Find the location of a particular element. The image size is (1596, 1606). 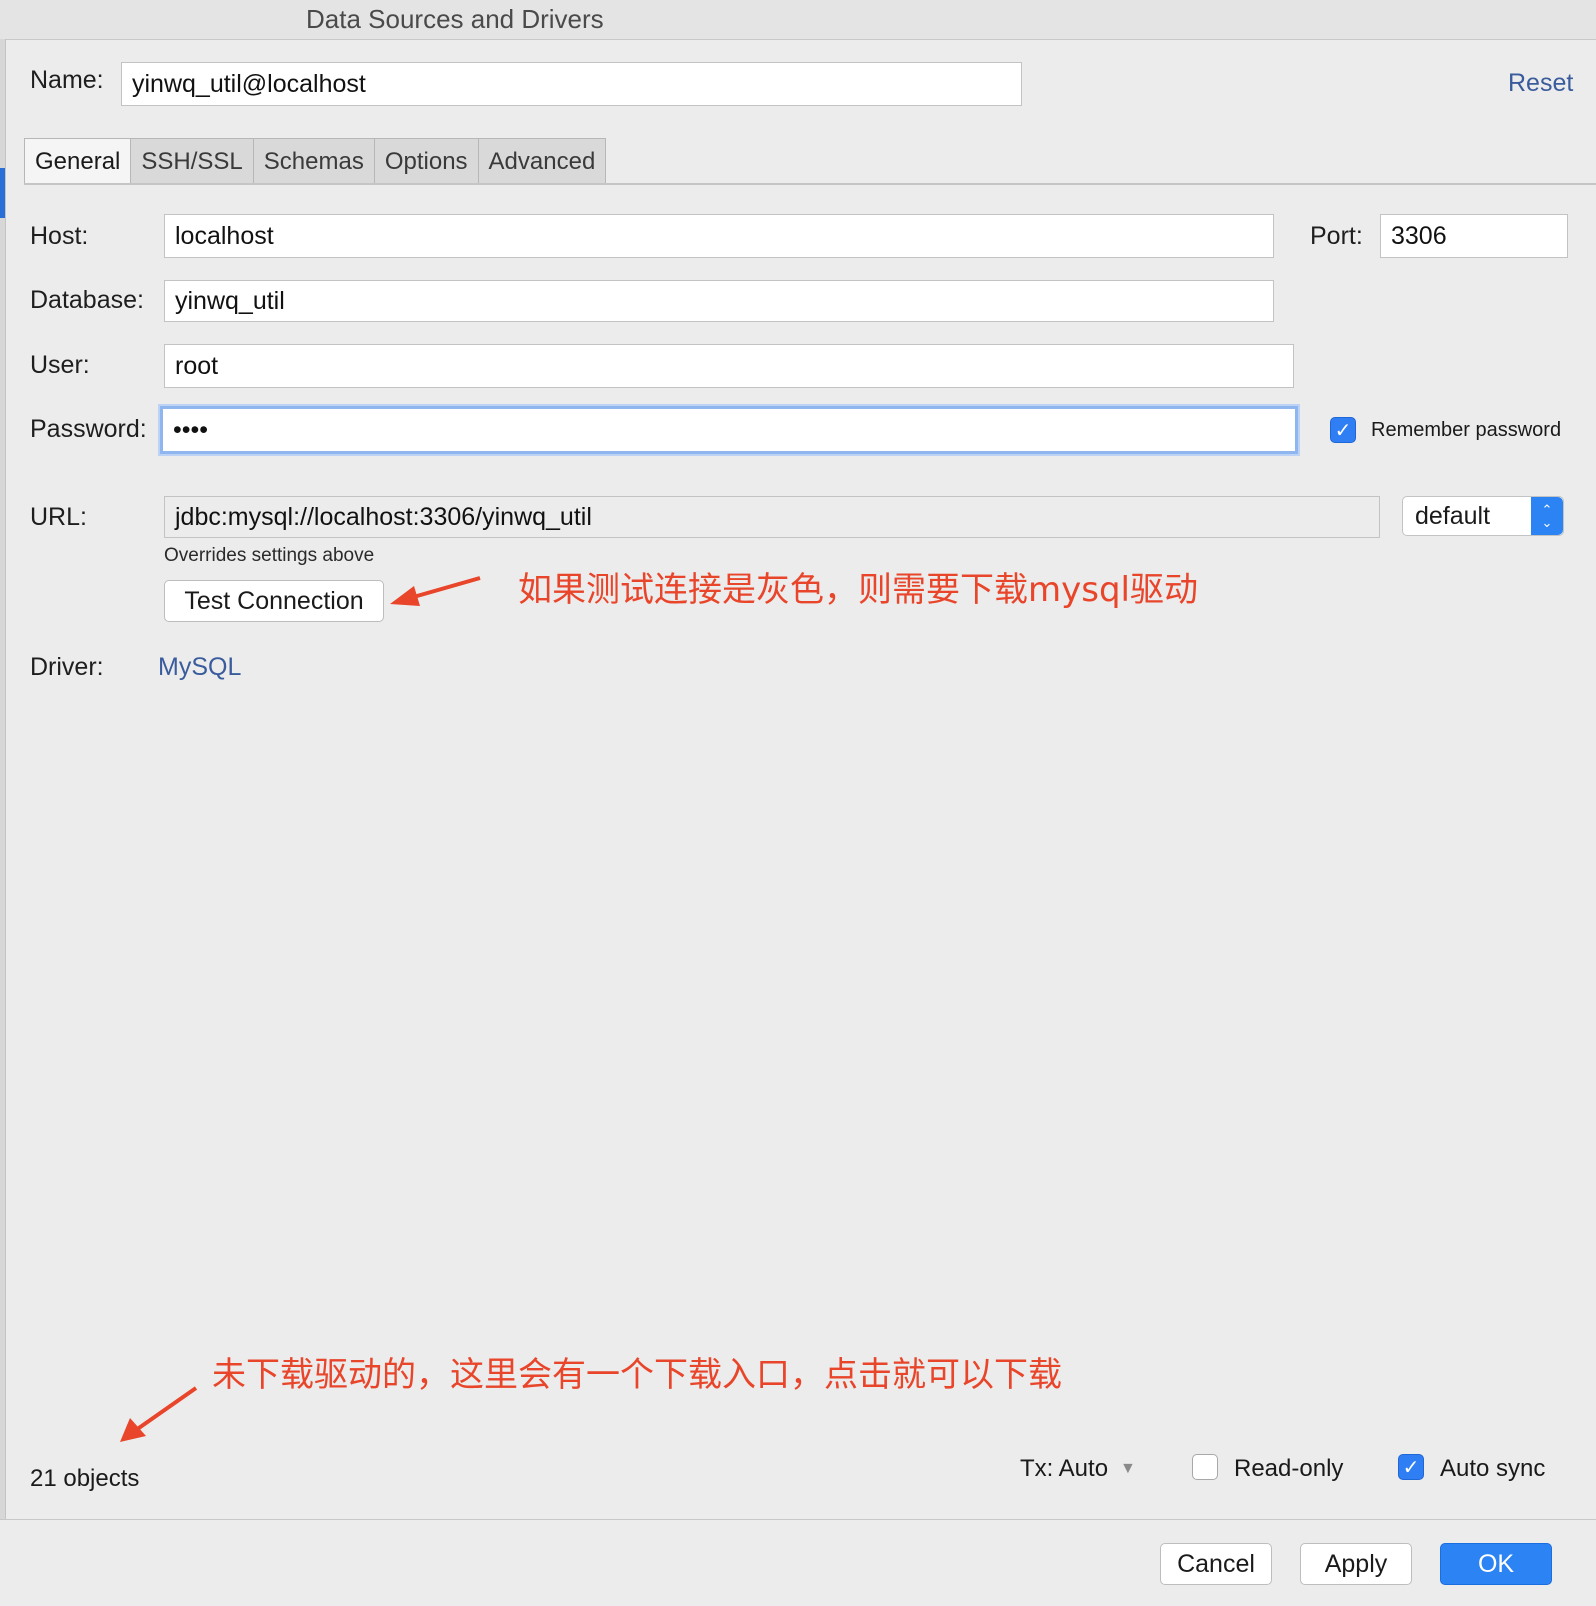

window-title: Data Sources and Drivers is located at coordinates (455, 19).